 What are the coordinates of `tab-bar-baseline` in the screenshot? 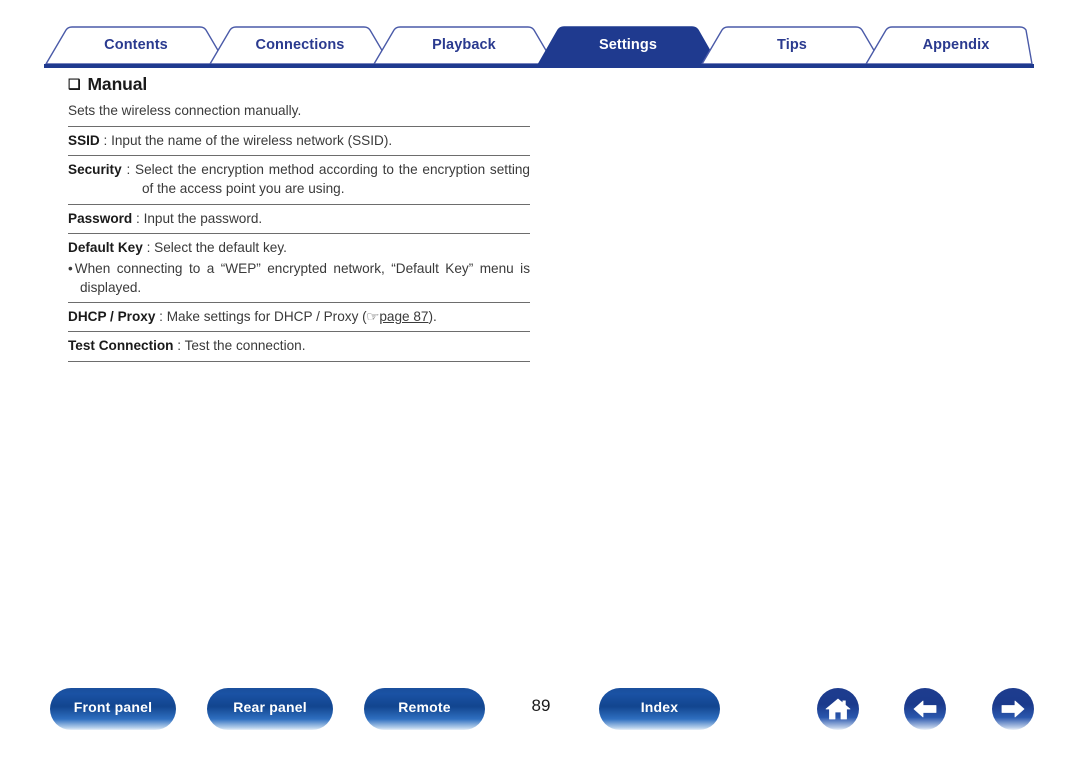 It's located at (539, 66).